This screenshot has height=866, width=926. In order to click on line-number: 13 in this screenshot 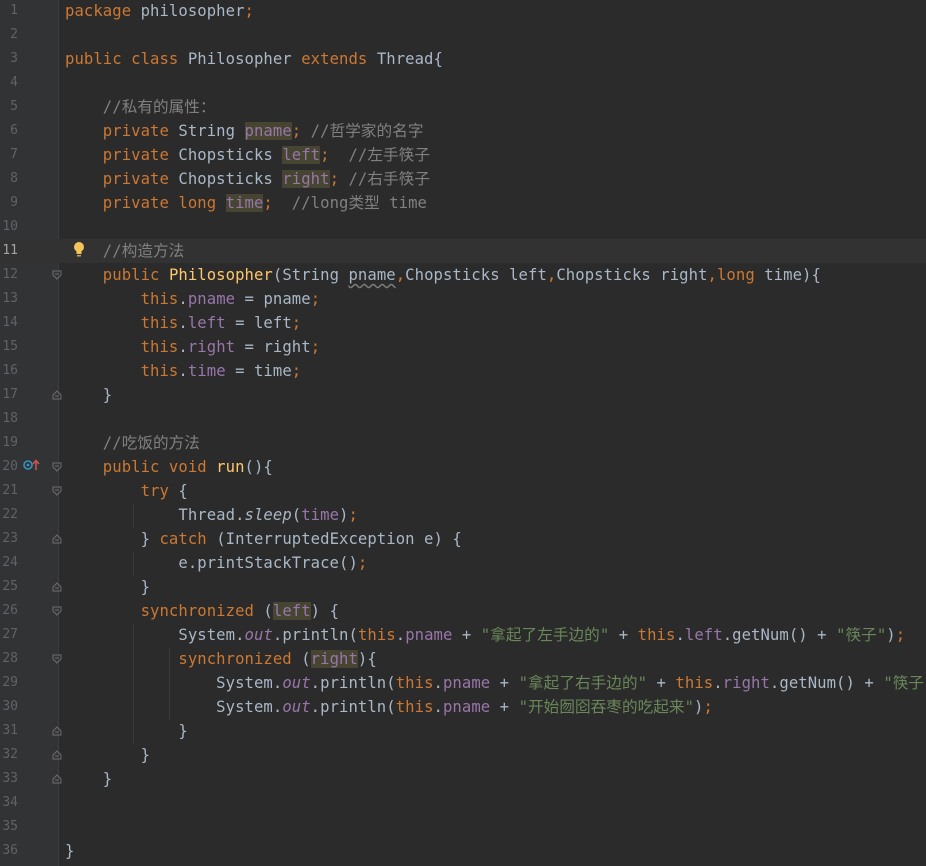, I will do `click(9, 299)`.